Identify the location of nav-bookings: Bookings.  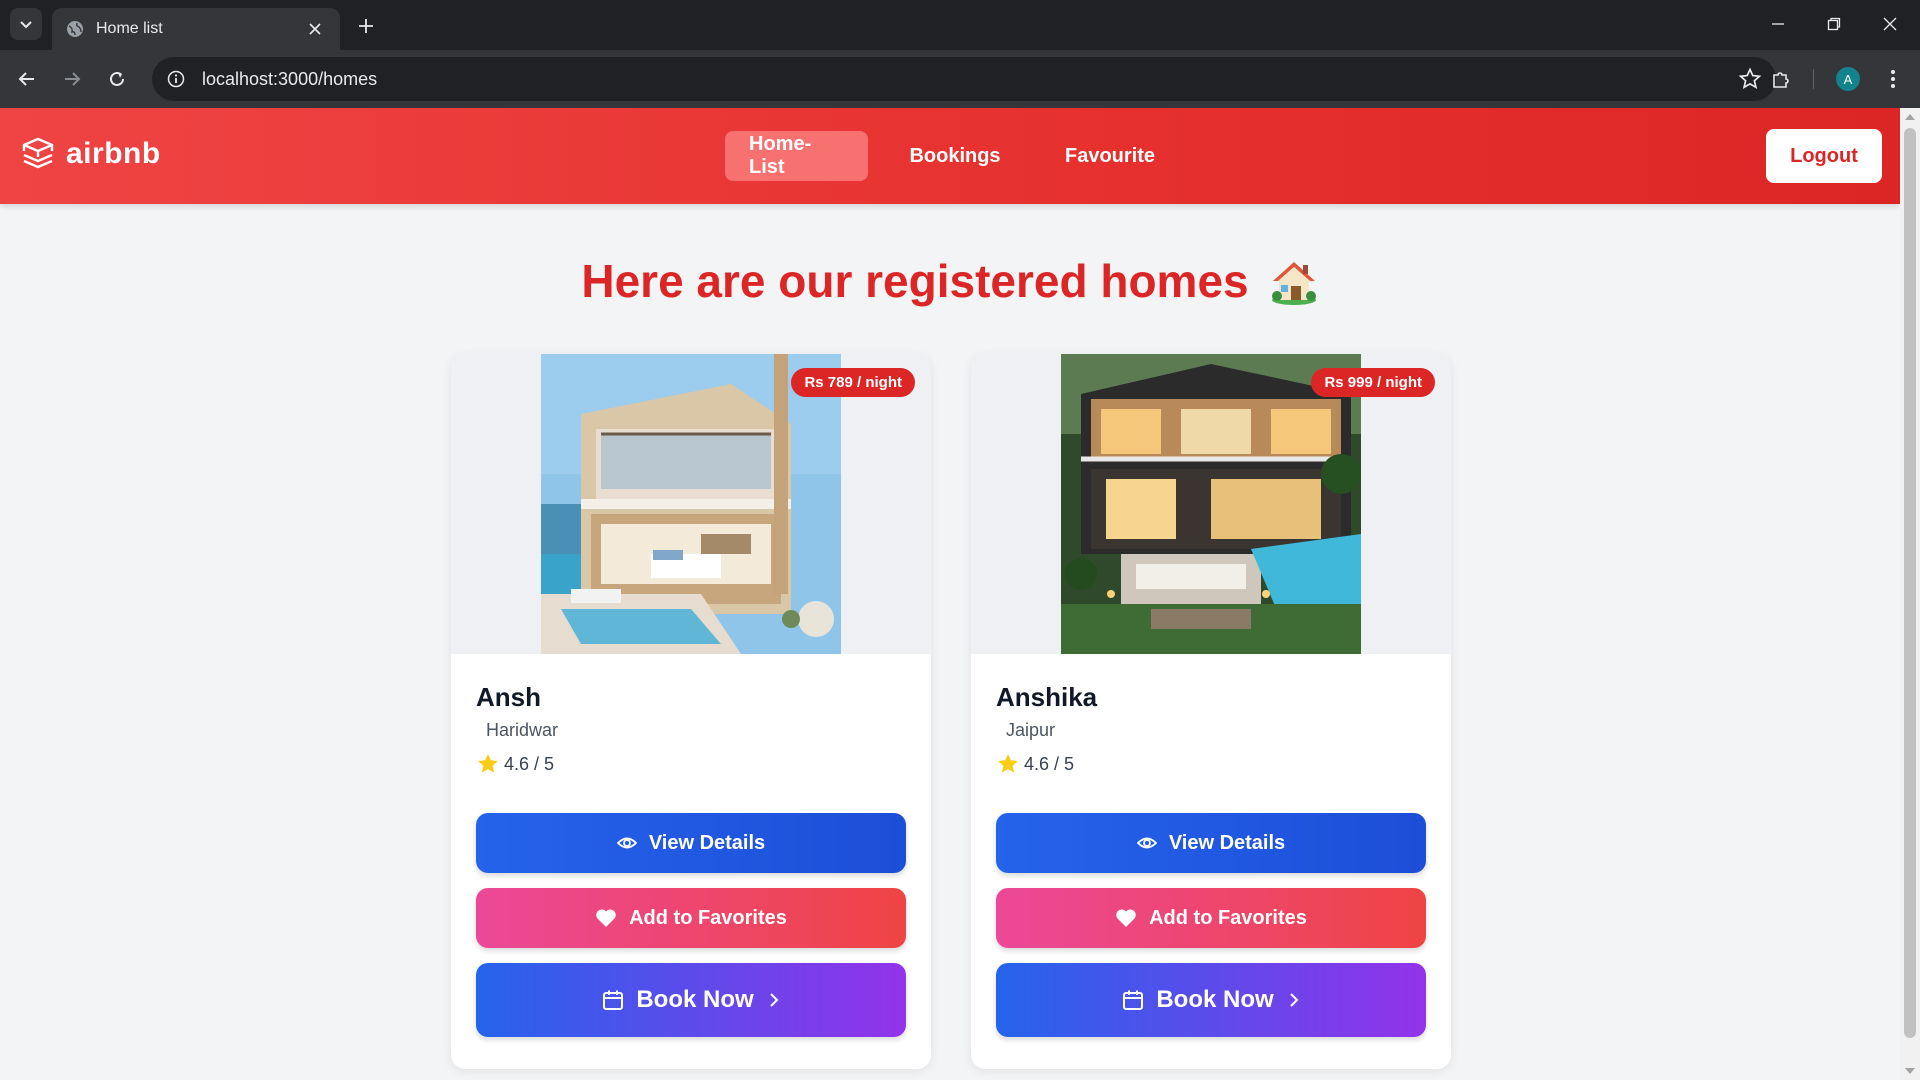
(955, 156).